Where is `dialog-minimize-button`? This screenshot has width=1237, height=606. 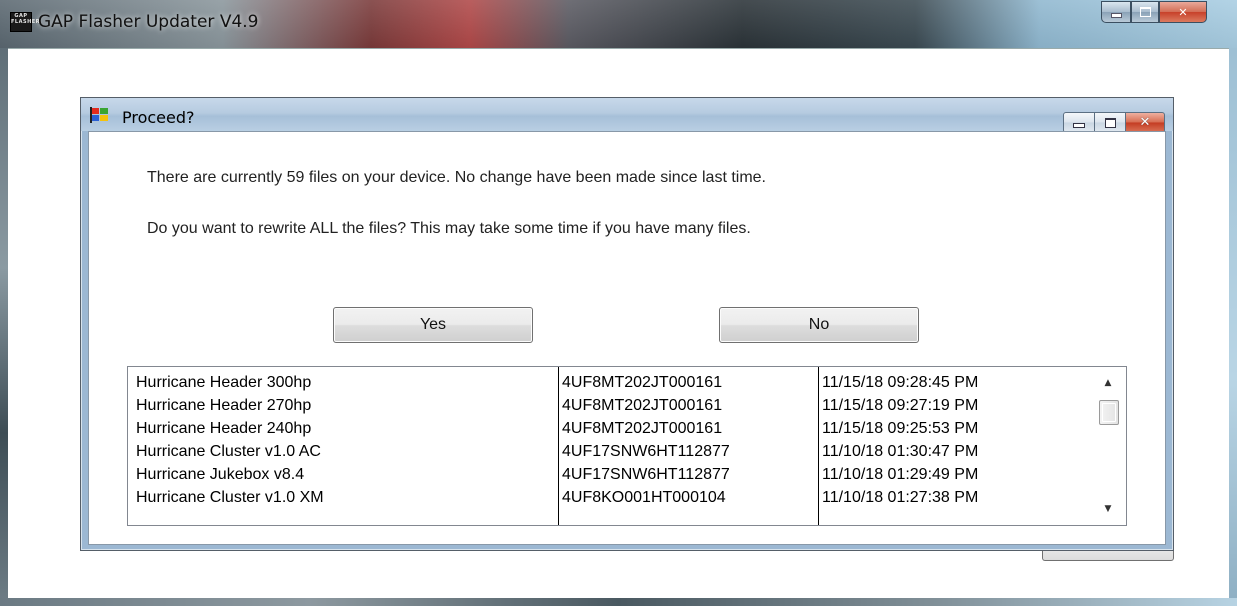 dialog-minimize-button is located at coordinates (1079, 122).